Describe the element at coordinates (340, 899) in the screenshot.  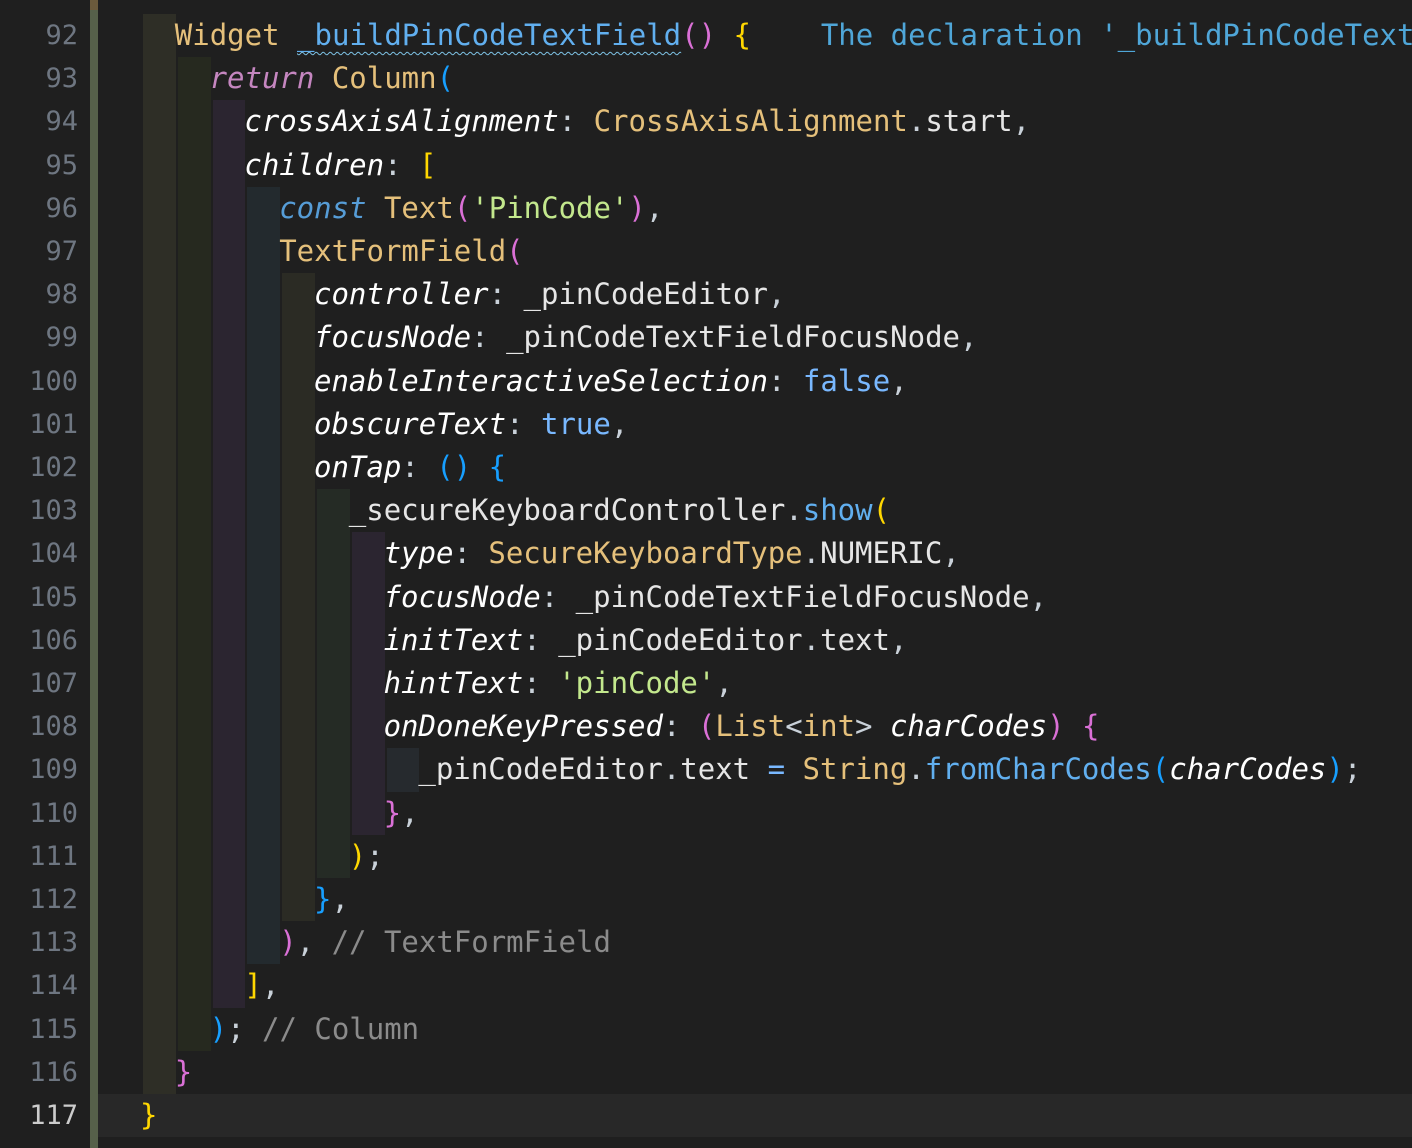
I see `code-token: ,` at that location.